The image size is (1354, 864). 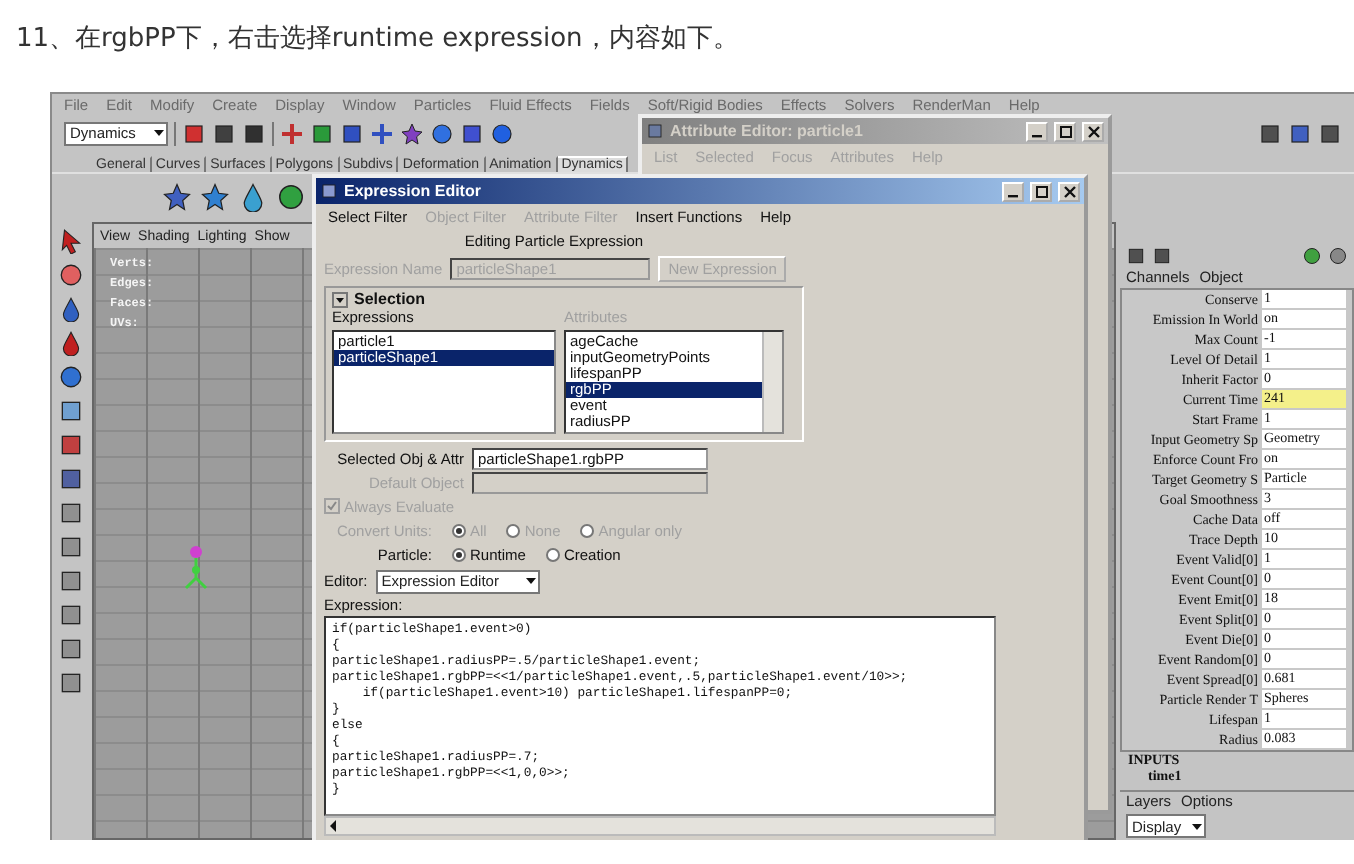 I want to click on window-title: Expression Editor, so click(x=413, y=191).